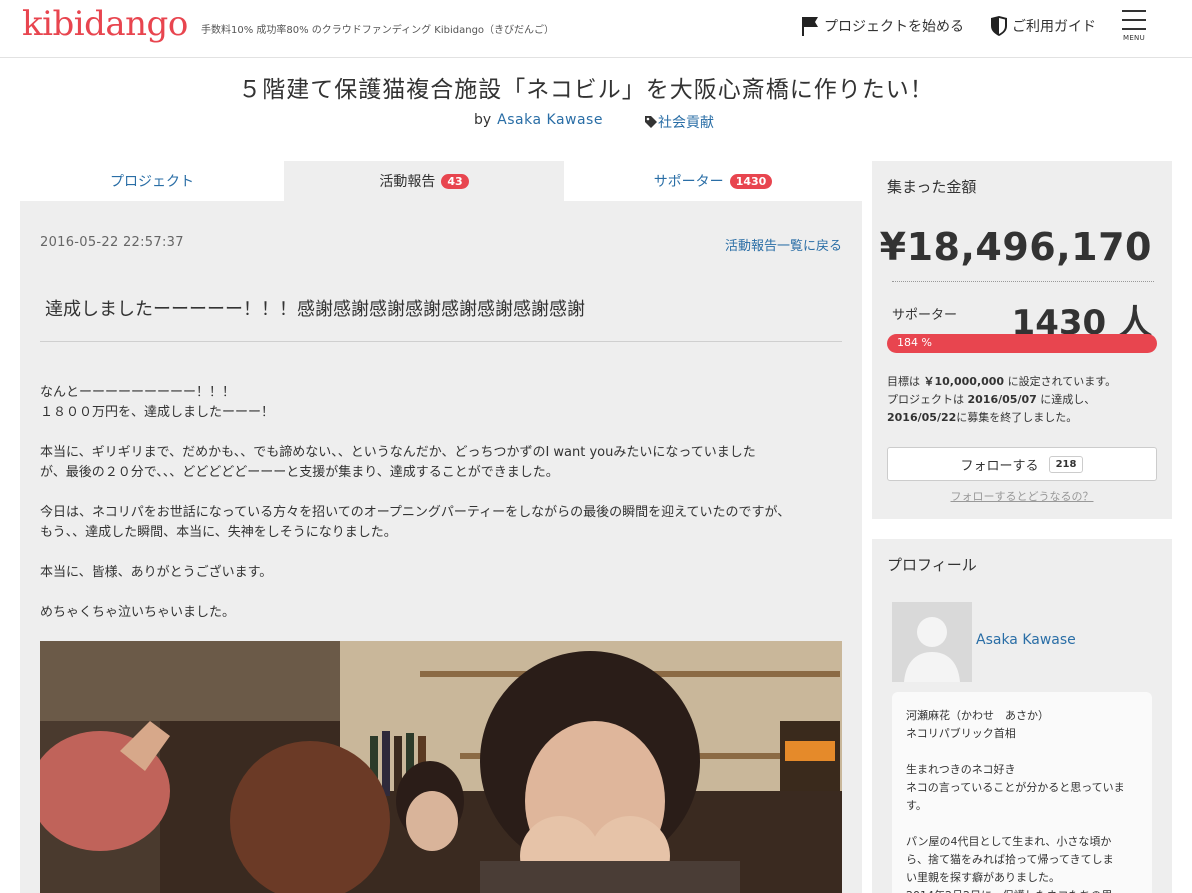  What do you see at coordinates (1022, 343) in the screenshot?
I see `funding-progress-bar: 184 %` at bounding box center [1022, 343].